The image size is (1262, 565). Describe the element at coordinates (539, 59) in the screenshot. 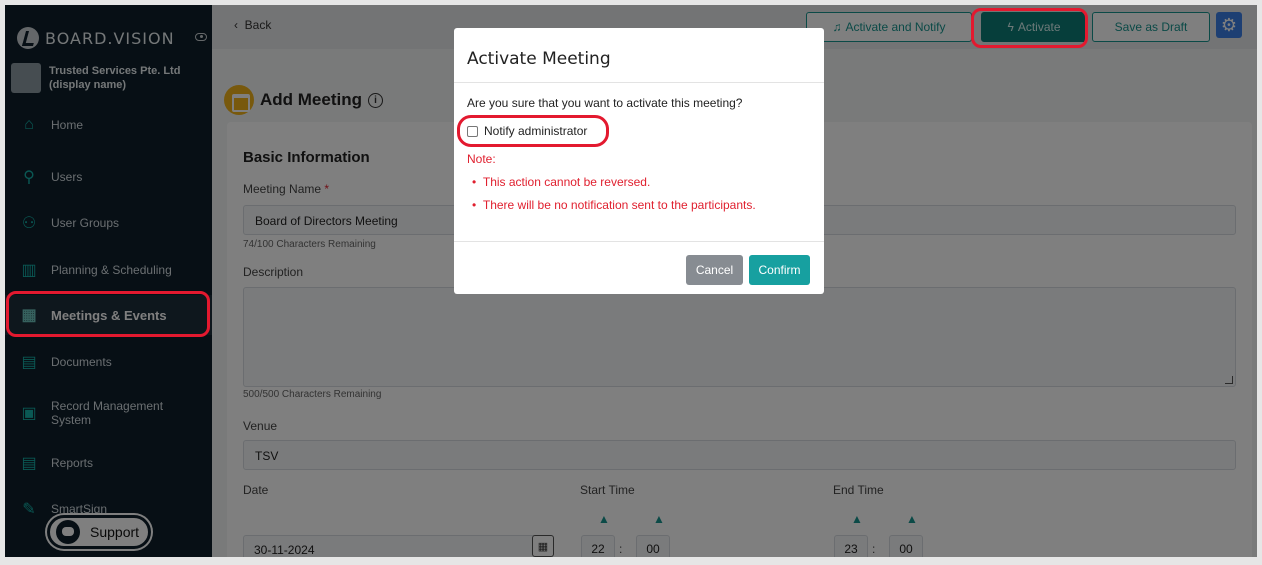

I see `modal-title: Activate Meeting` at that location.